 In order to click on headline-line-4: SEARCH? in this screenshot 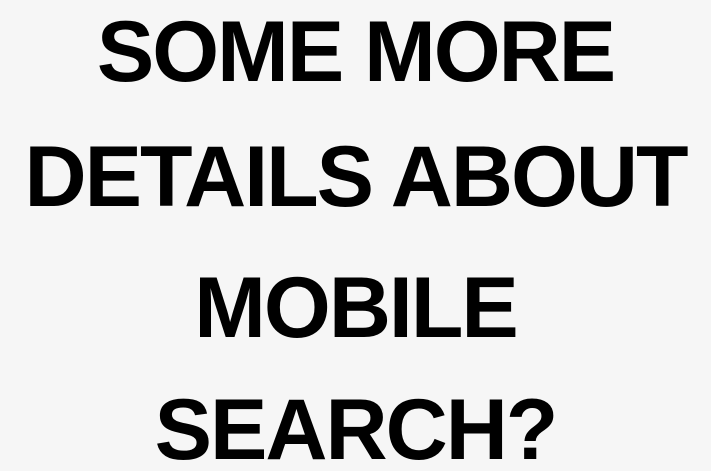, I will do `click(356, 426)`.